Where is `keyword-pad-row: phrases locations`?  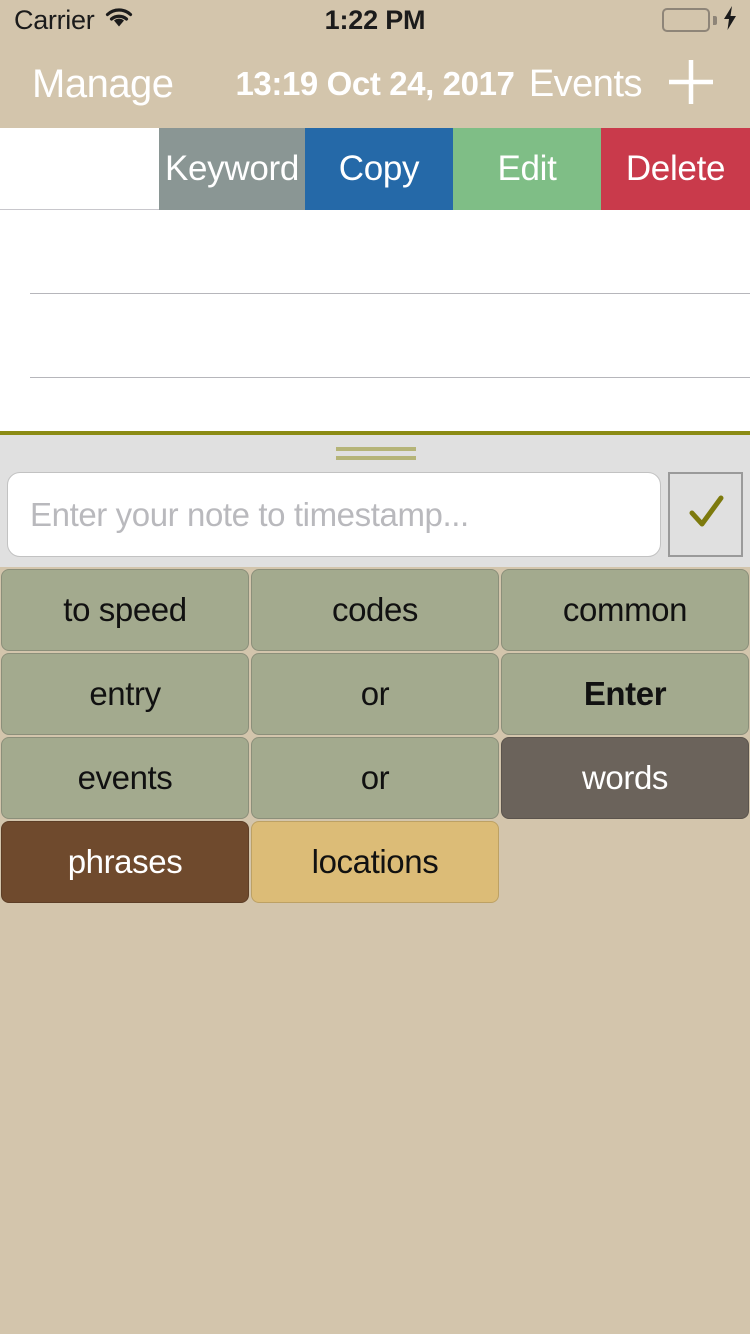
keyword-pad-row: phrases locations is located at coordinates (375, 862).